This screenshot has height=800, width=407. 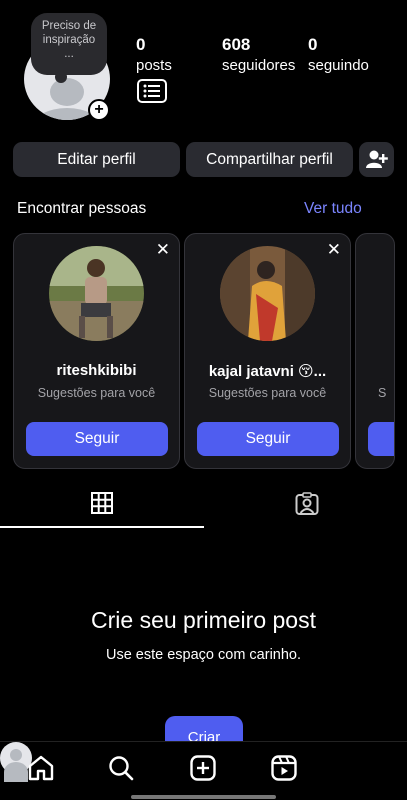 I want to click on add-user-icon, so click(x=376, y=159).